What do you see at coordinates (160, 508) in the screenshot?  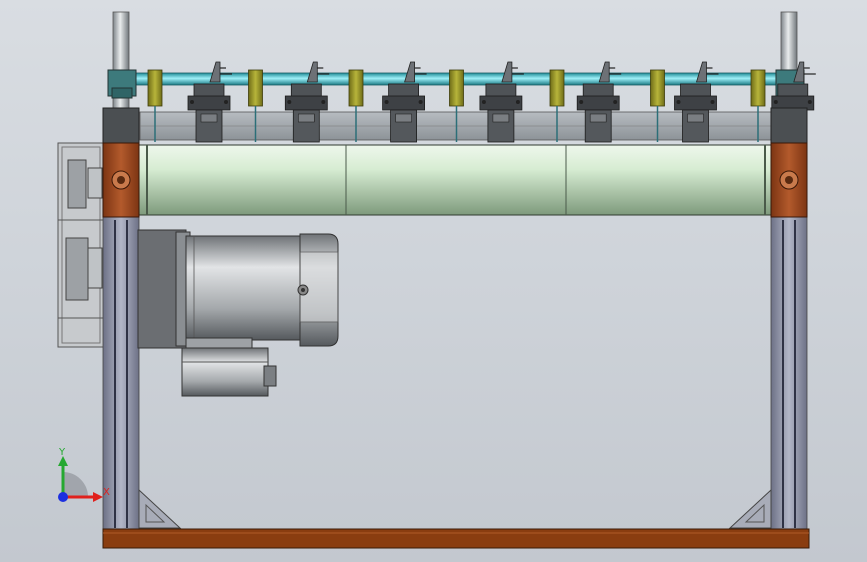 I see `gusset-left` at bounding box center [160, 508].